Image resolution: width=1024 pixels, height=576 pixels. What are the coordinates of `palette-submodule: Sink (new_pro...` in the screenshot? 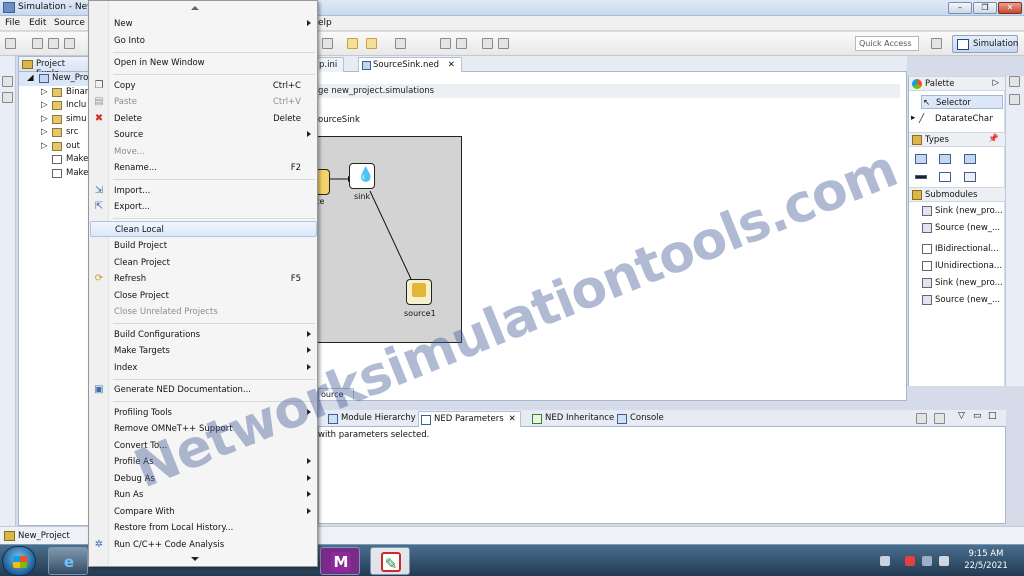 It's located at (962, 211).